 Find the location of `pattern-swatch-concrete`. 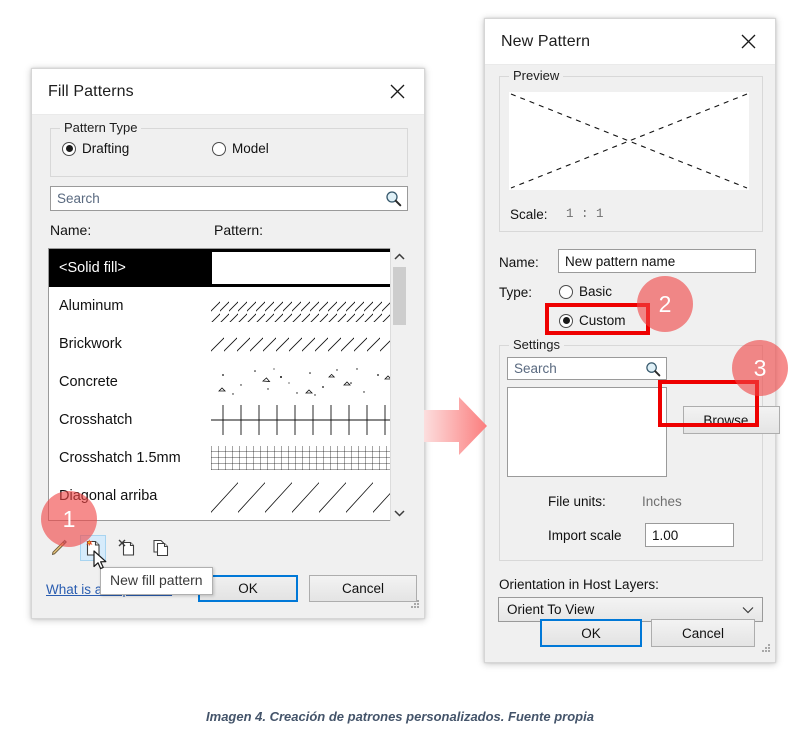

pattern-swatch-concrete is located at coordinates (309, 382).